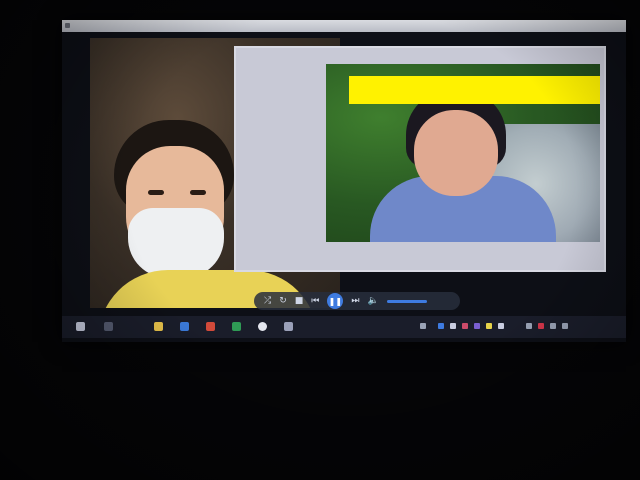 Image resolution: width=640 pixels, height=480 pixels. What do you see at coordinates (267, 301) in the screenshot?
I see `shuffle-icon: ⤮` at bounding box center [267, 301].